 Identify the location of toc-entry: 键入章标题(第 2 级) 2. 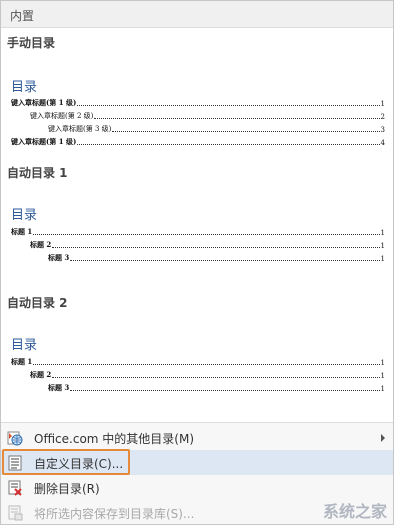
(207, 116).